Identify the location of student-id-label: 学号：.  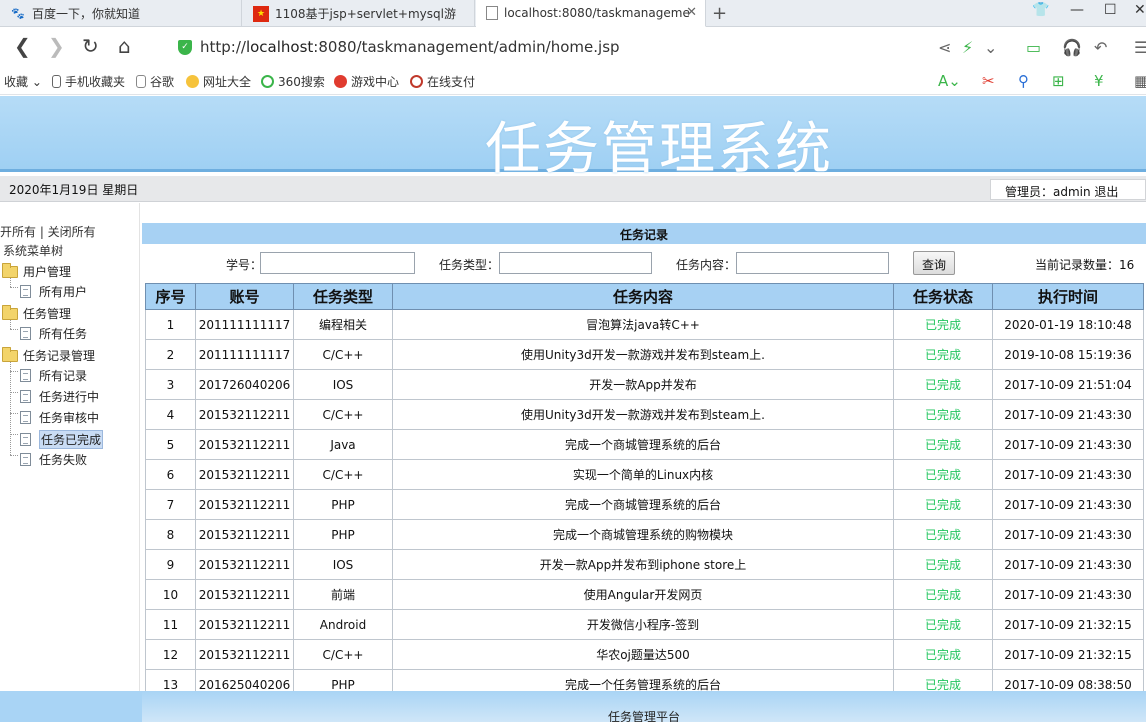
(244, 265).